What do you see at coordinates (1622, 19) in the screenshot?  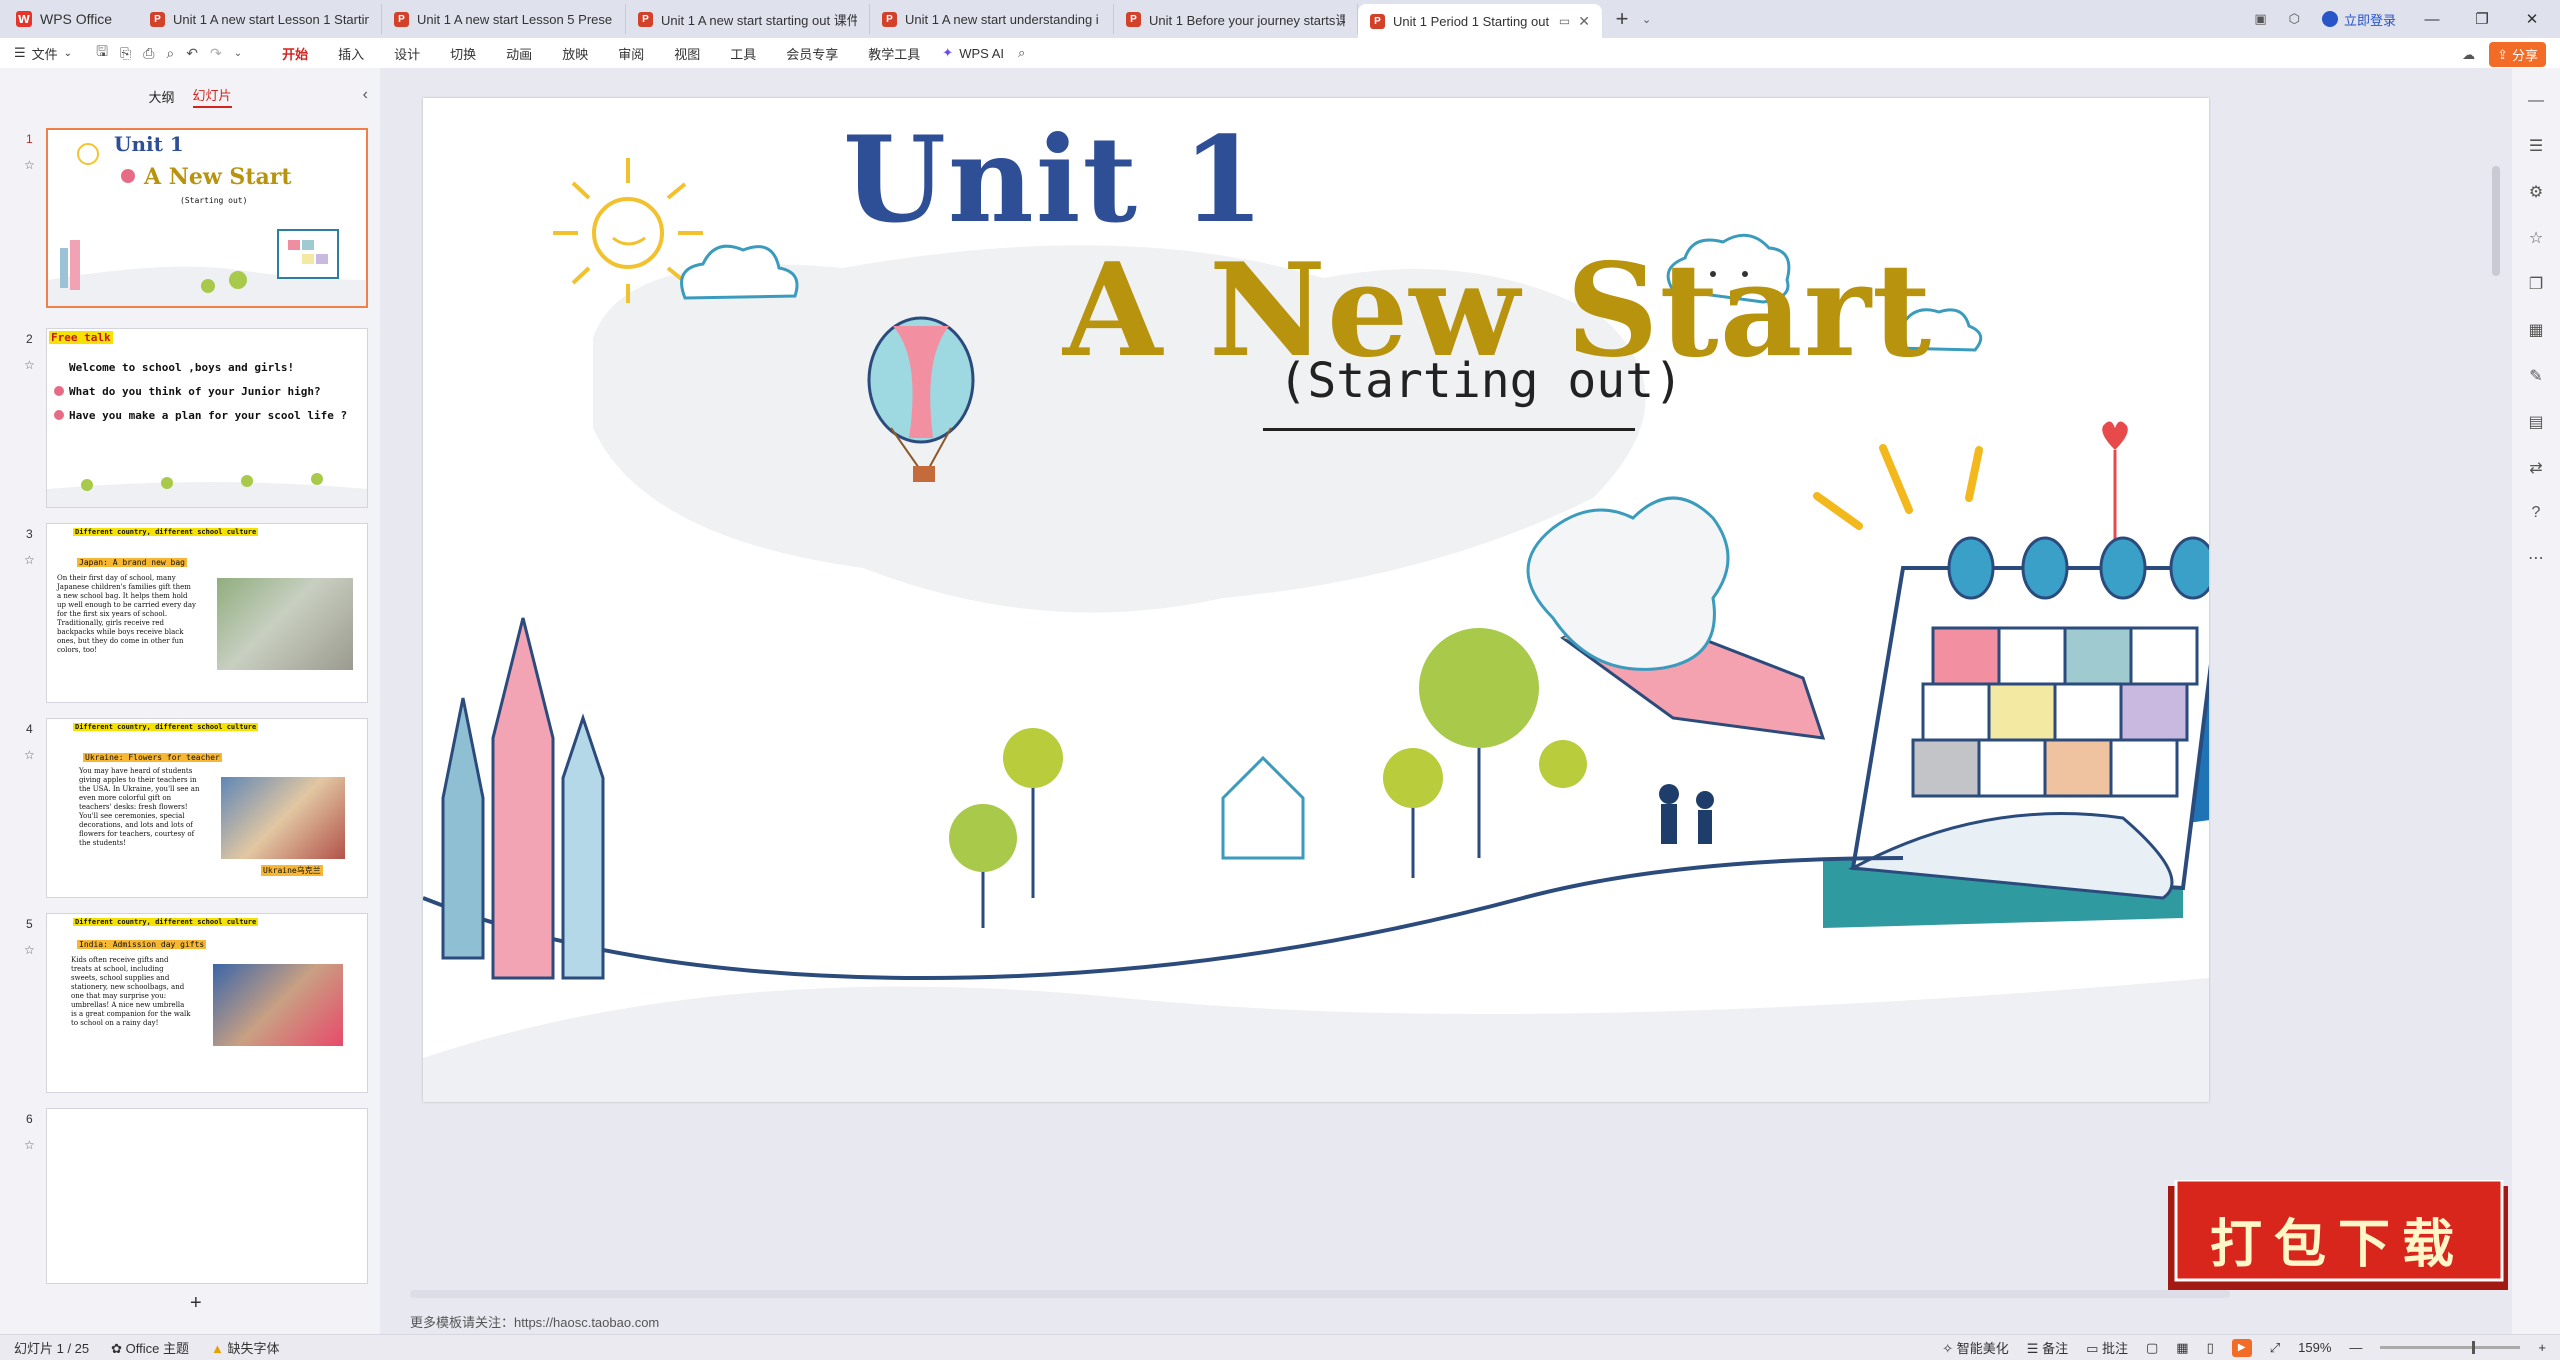 I see `new-tab-button: +` at bounding box center [1622, 19].